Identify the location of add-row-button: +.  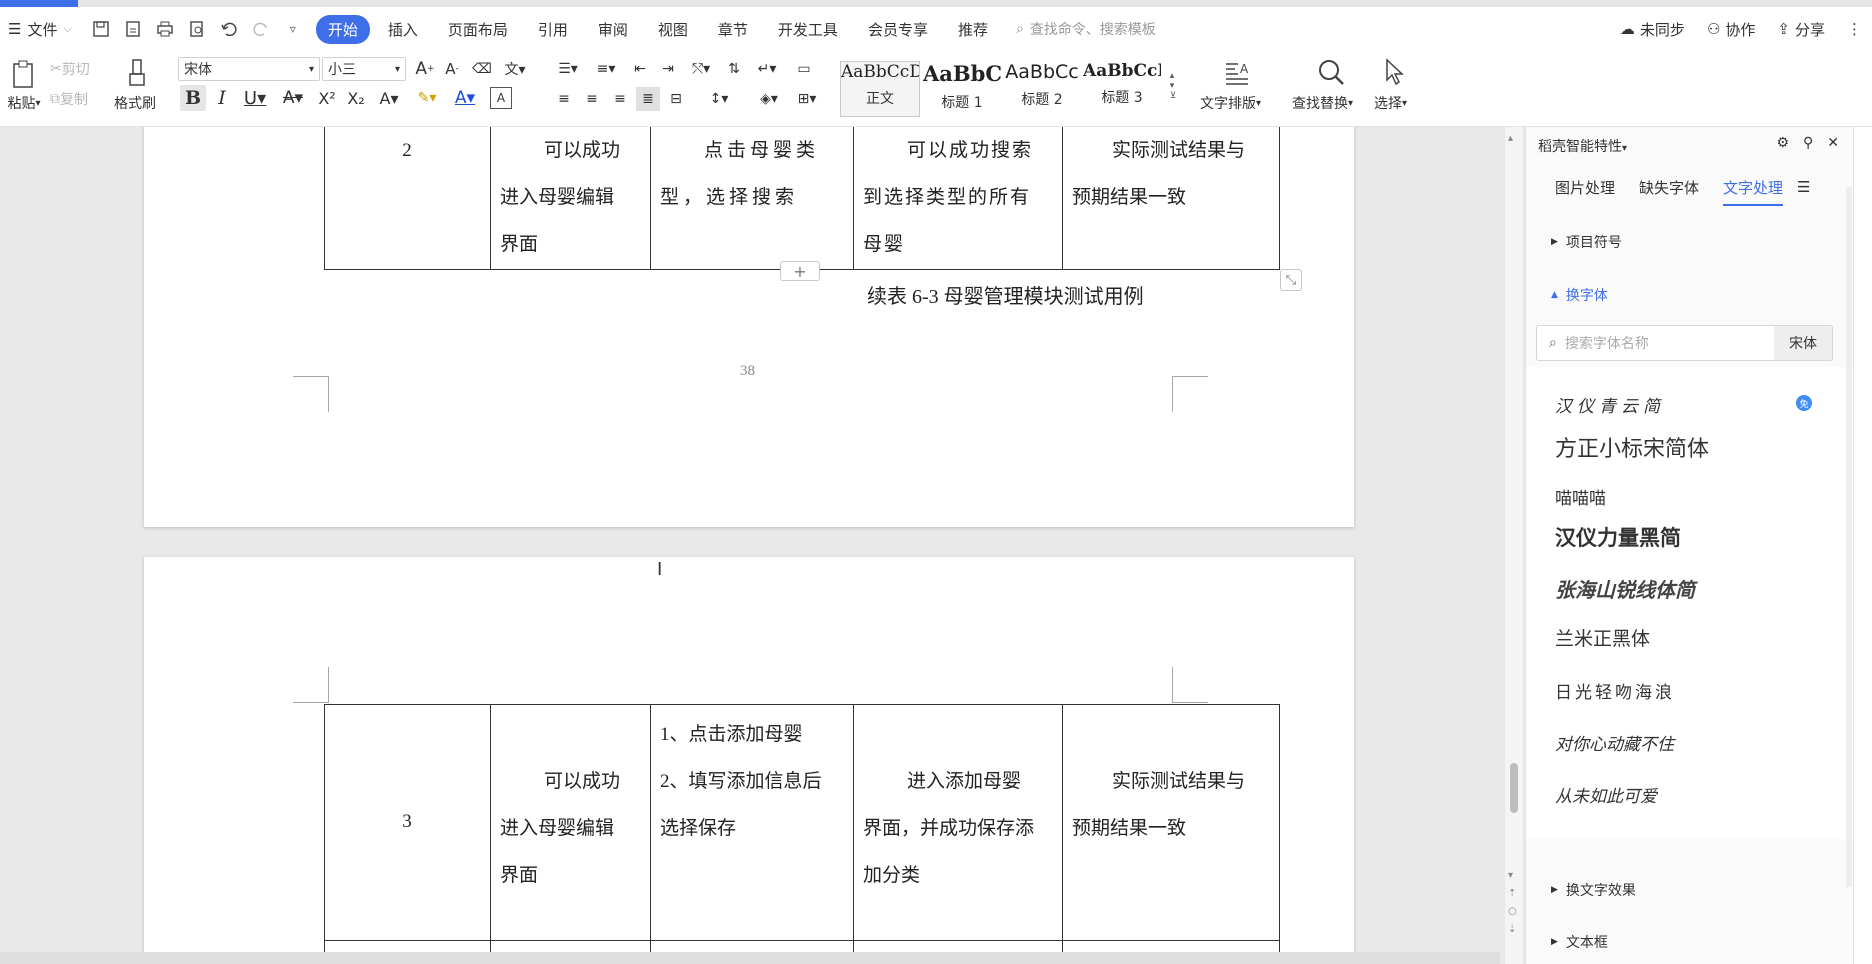
(800, 271).